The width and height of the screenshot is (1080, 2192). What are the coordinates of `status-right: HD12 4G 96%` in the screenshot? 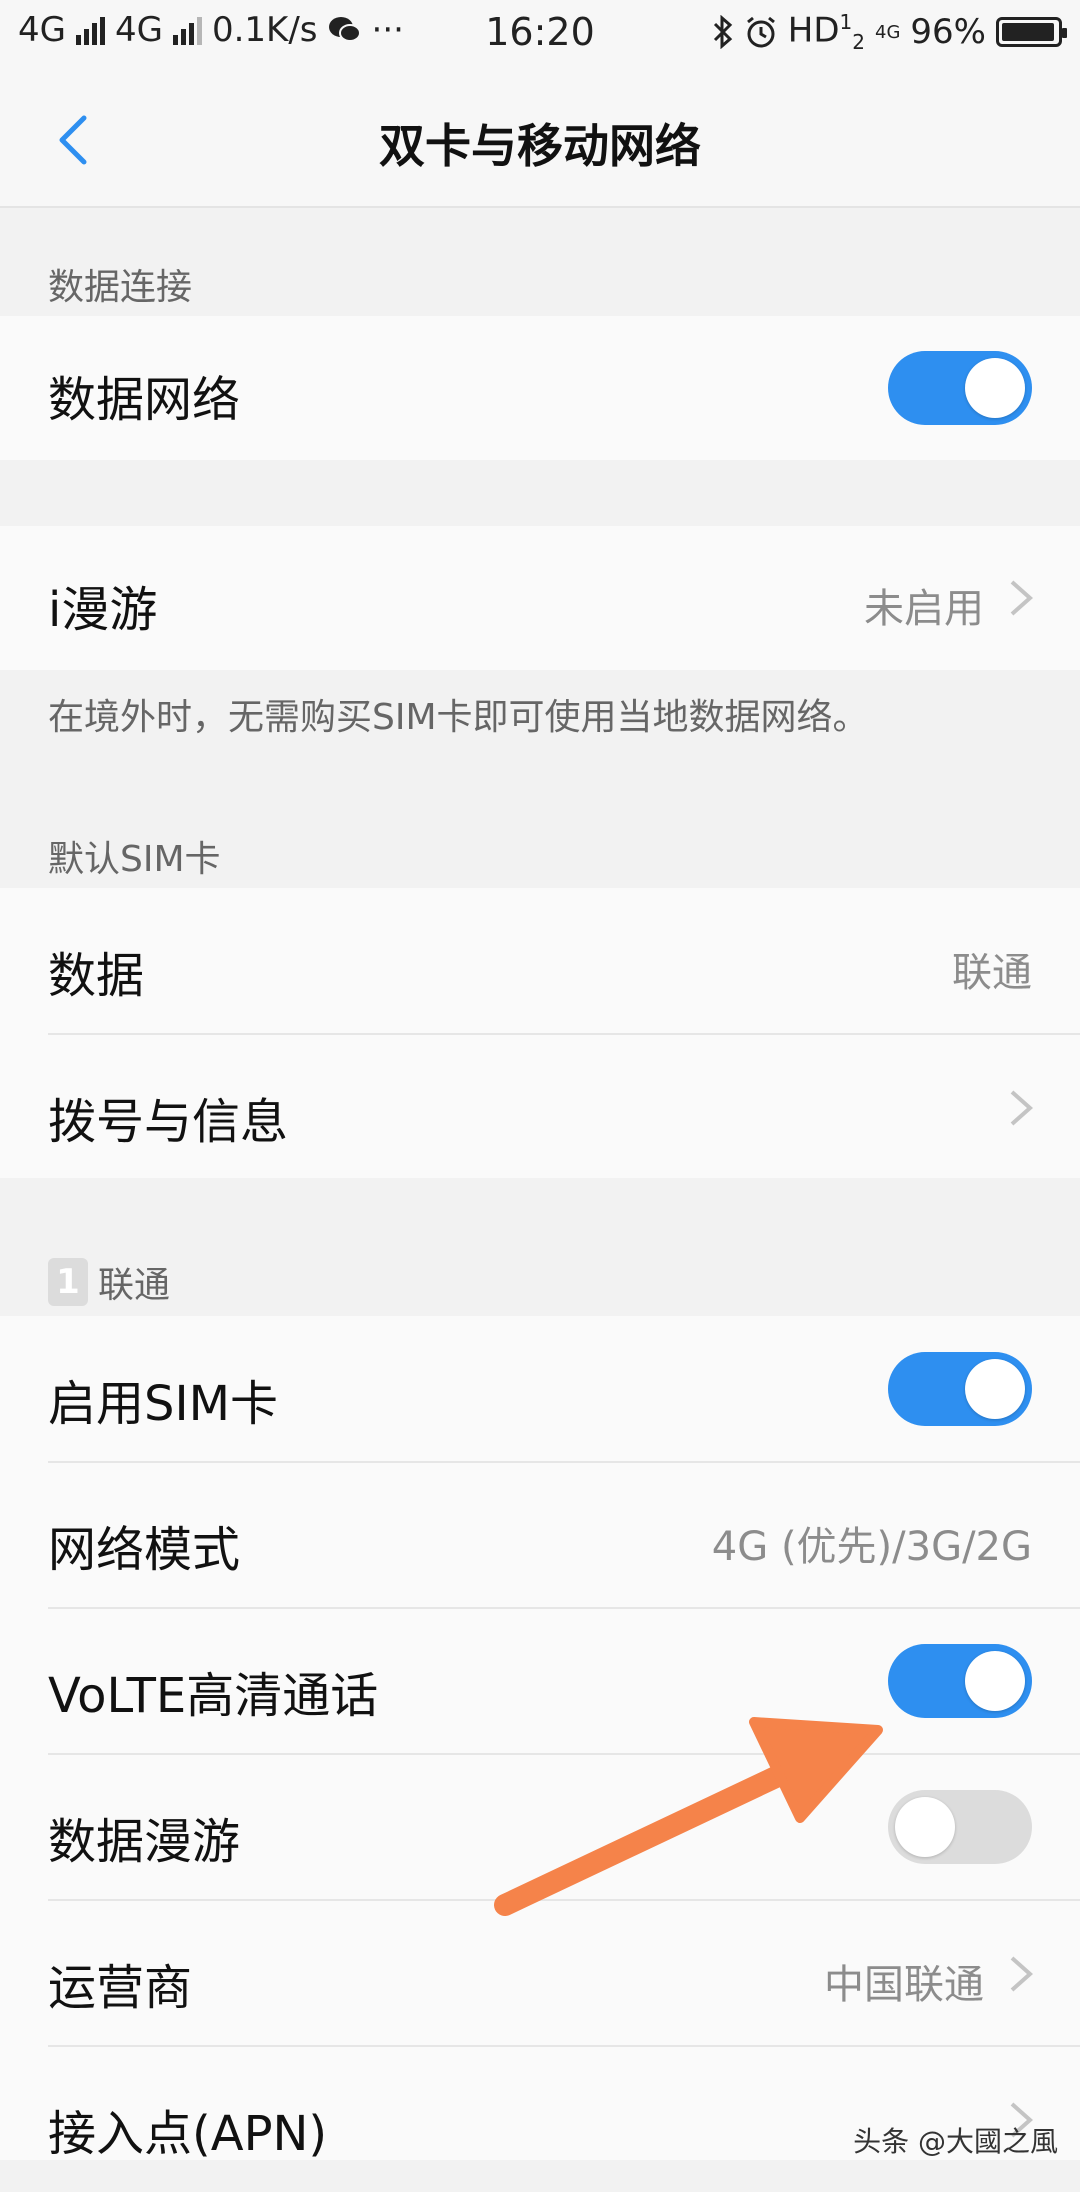 It's located at (889, 32).